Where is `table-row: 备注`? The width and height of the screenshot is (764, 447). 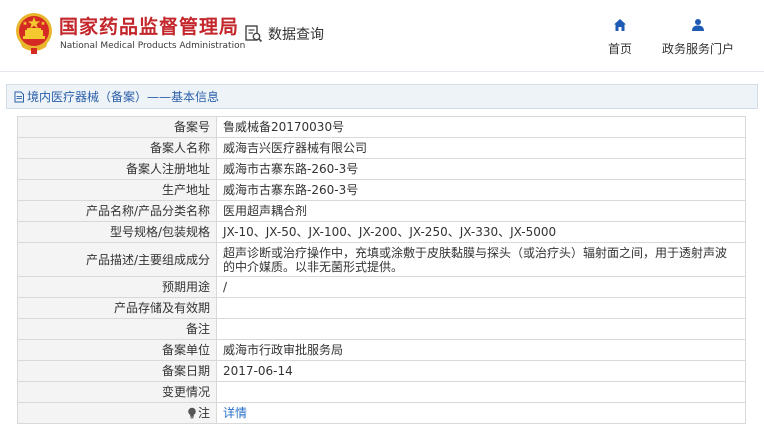 table-row: 备注 is located at coordinates (381, 329).